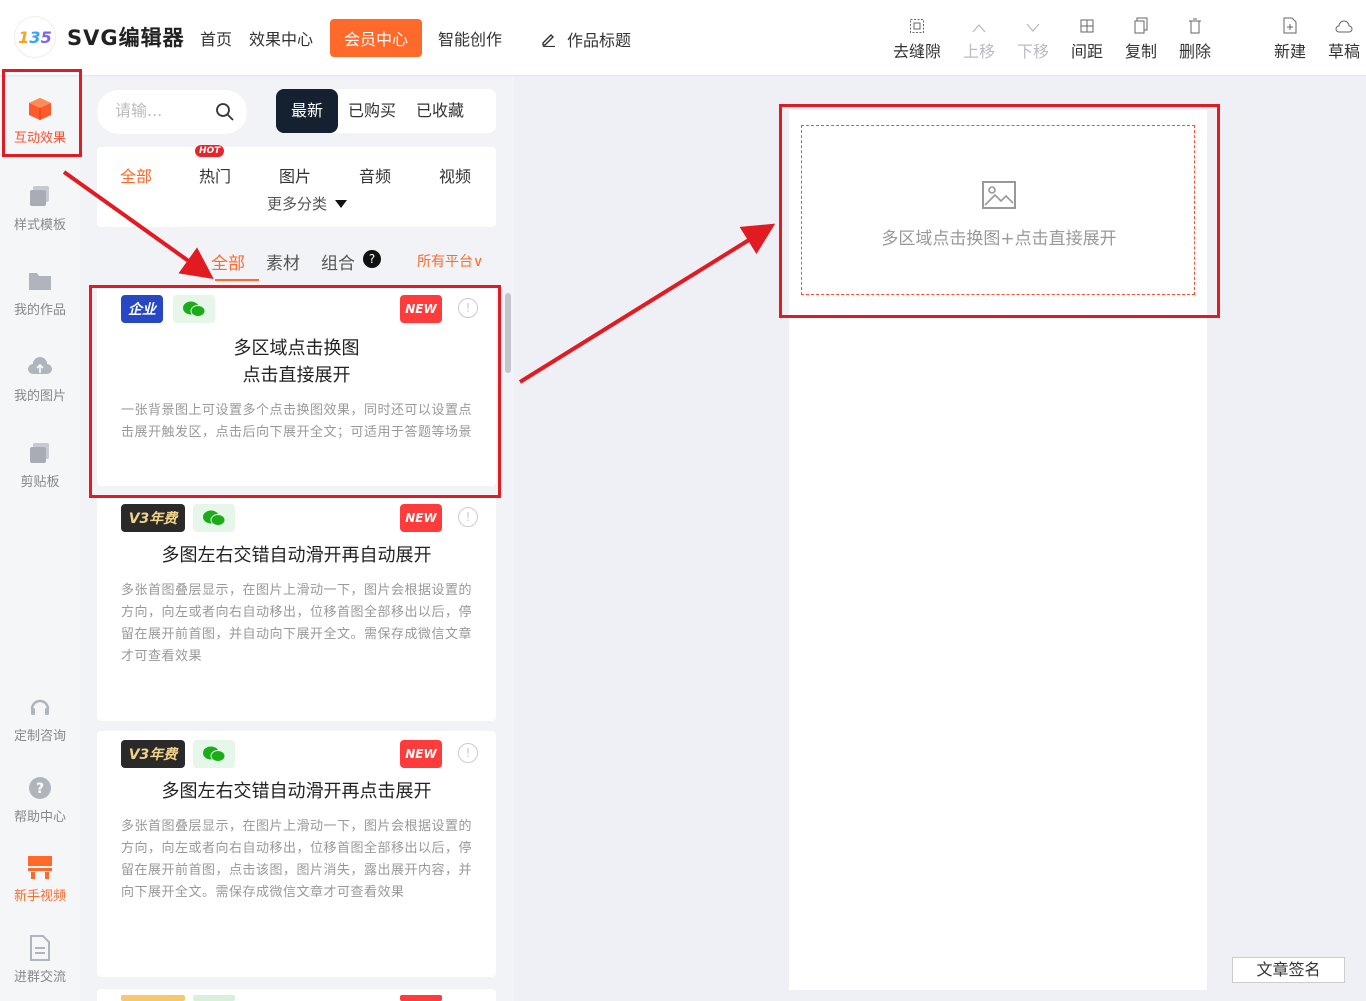 Image resolution: width=1366 pixels, height=1001 pixels. I want to click on card-title-line2: 点击直接展开, so click(296, 375).